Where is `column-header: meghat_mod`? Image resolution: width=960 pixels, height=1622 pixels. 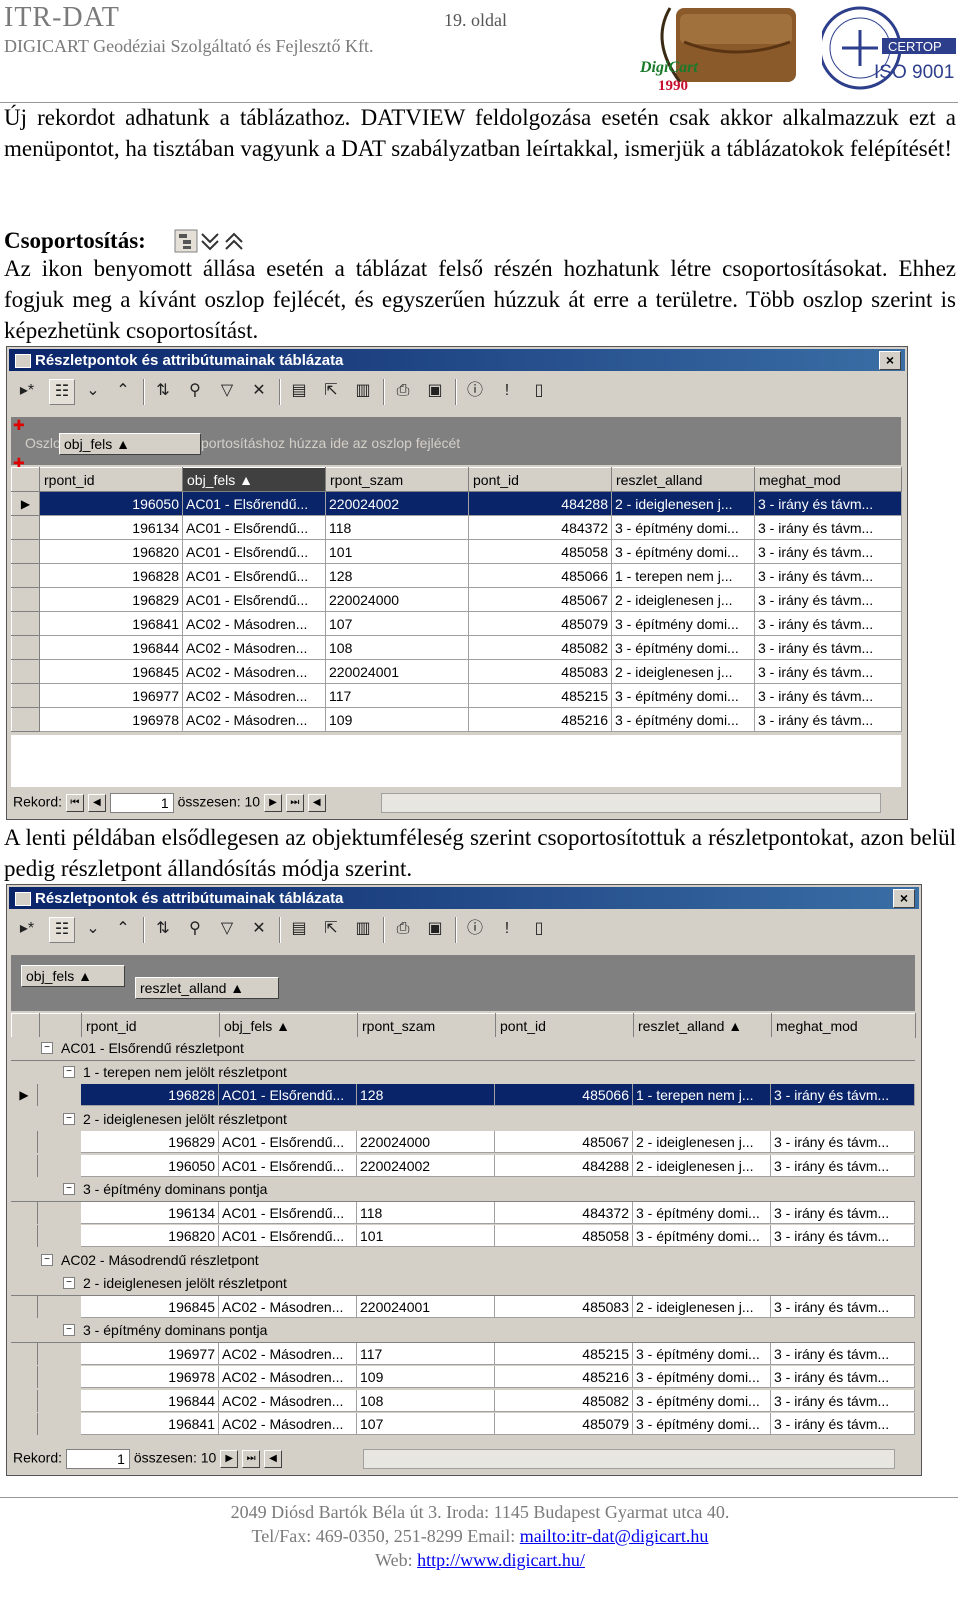
column-header: meghat_mod is located at coordinates (828, 479).